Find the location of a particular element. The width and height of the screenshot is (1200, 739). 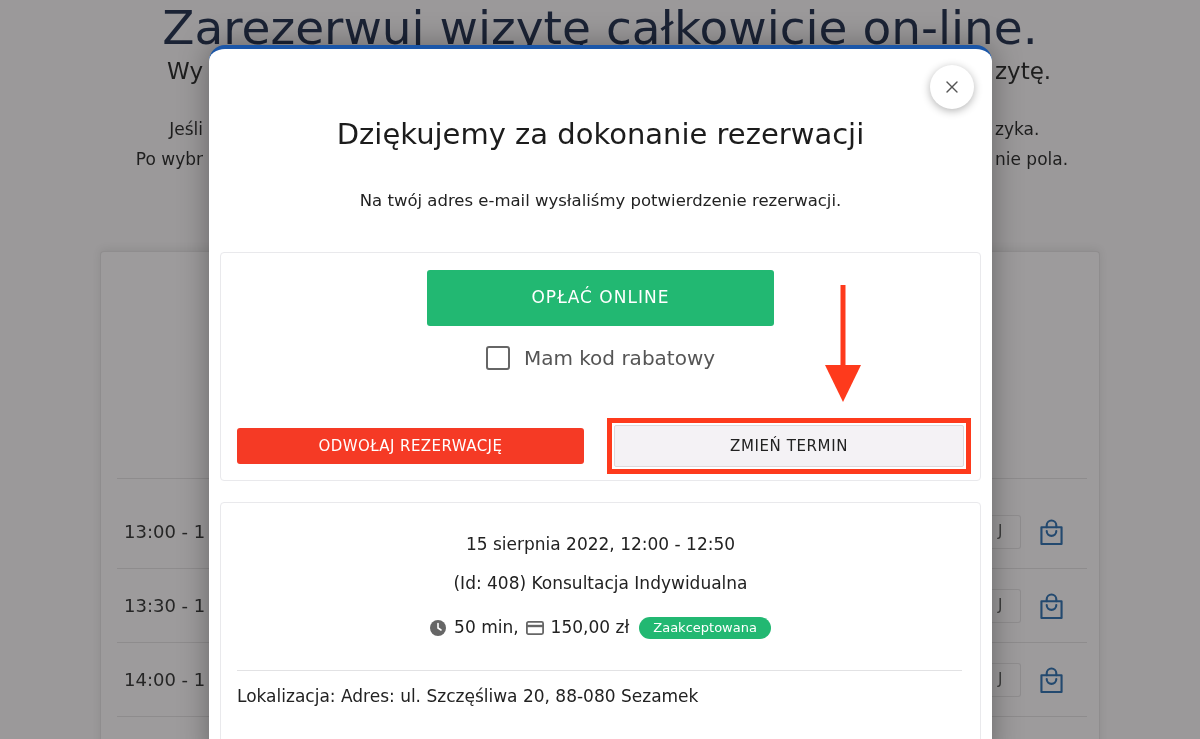

intro-text: zytę. is located at coordinates (1023, 71).